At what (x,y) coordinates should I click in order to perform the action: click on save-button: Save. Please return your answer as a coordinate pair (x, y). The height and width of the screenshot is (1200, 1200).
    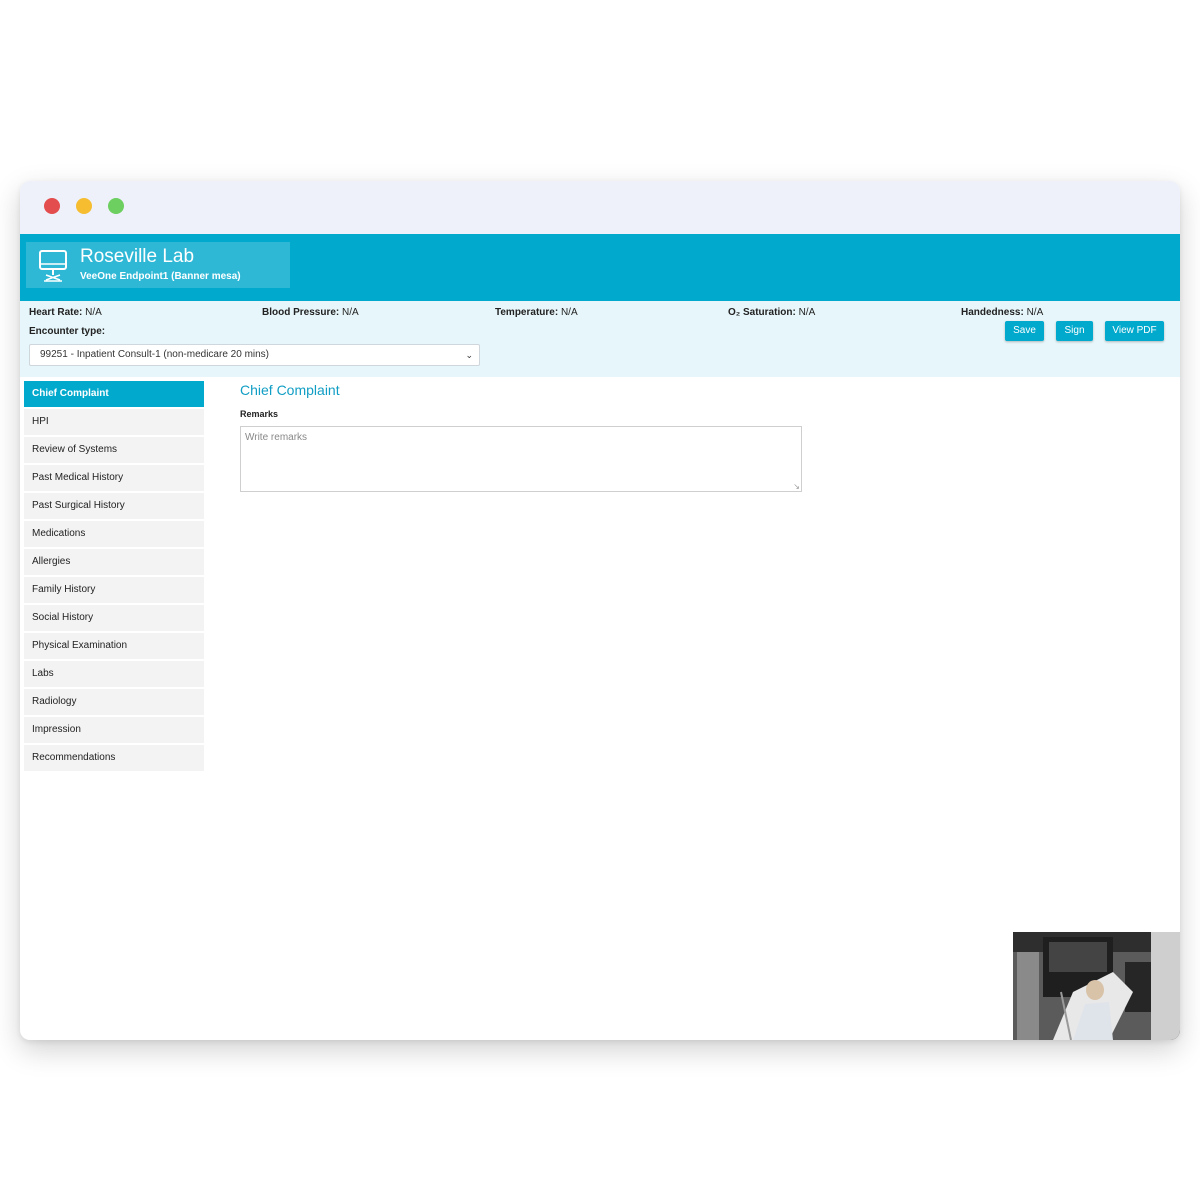
    Looking at the image, I should click on (1024, 331).